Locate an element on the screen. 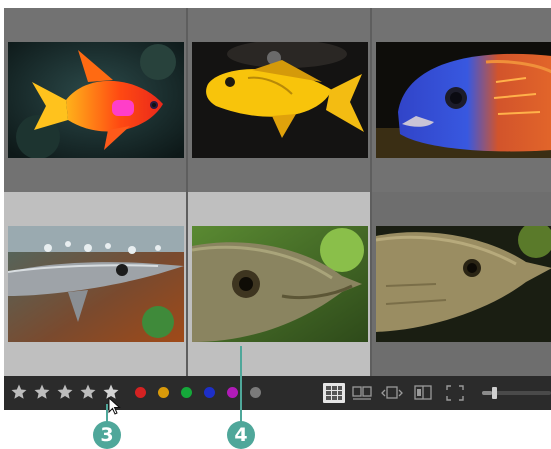  thumbnail-arowana is located at coordinates (463, 284).